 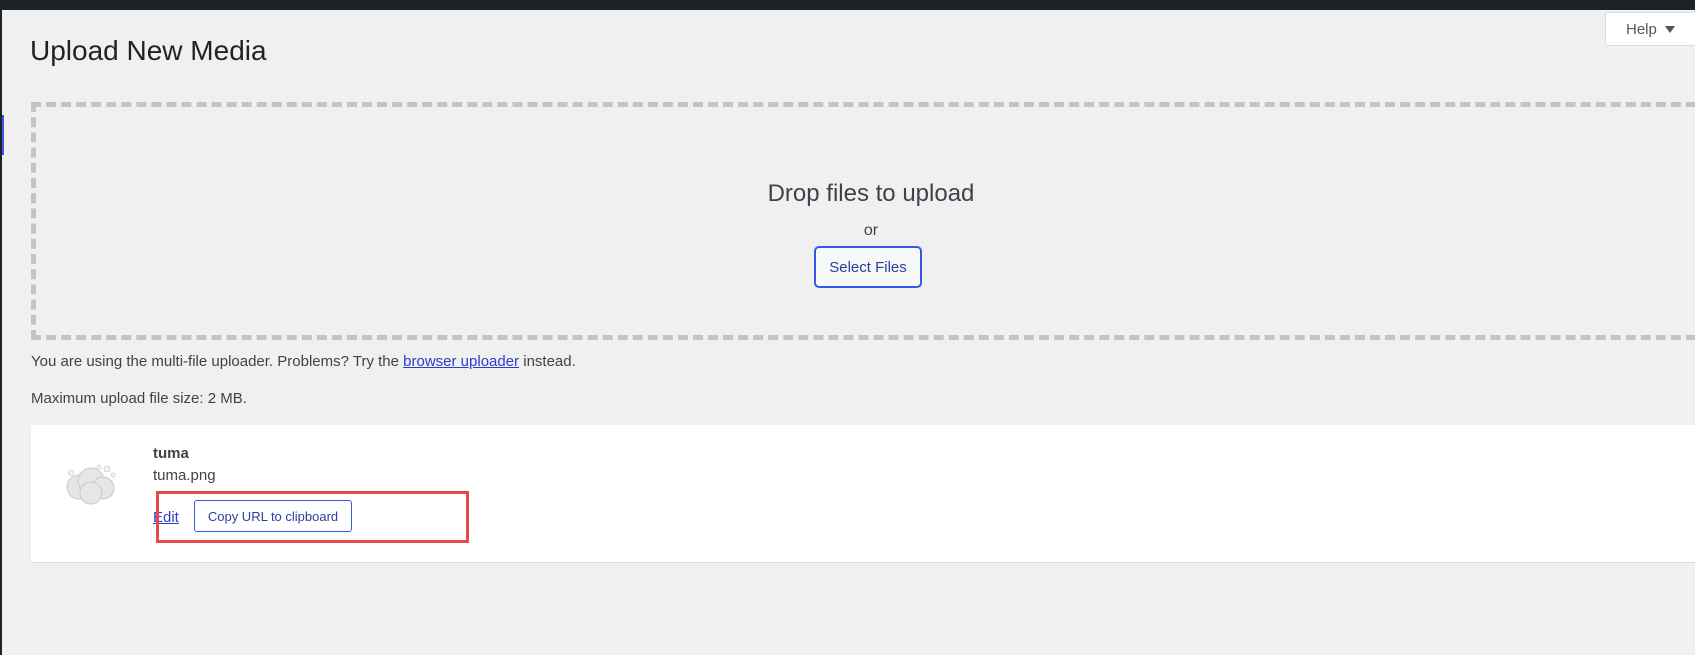 What do you see at coordinates (1641, 29) in the screenshot?
I see `help-label: Help` at bounding box center [1641, 29].